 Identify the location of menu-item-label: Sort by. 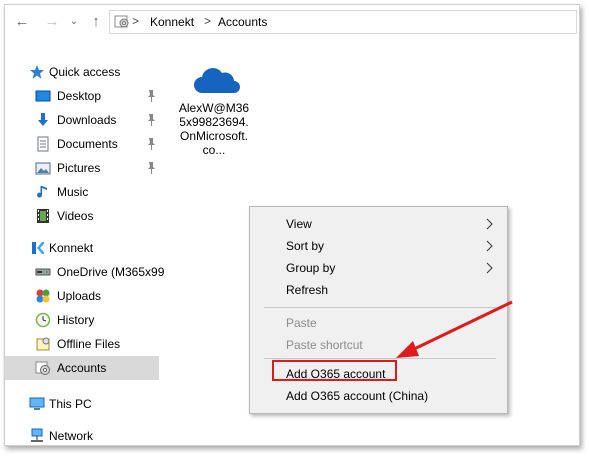
(305, 246).